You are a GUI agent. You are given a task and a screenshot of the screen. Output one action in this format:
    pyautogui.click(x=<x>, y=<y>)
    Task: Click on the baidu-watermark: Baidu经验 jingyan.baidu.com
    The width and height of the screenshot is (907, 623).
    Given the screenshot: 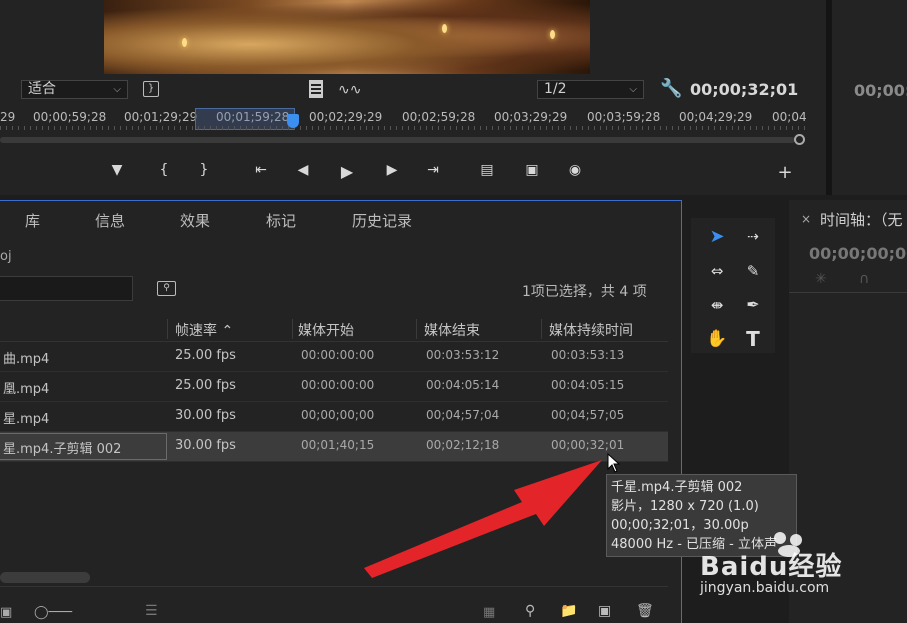 What is the action you would take?
    pyautogui.click(x=802, y=577)
    